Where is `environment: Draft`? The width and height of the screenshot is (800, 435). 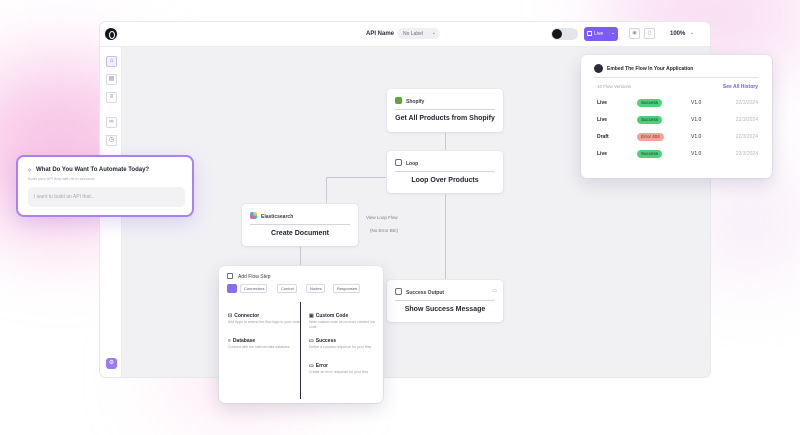 environment: Draft is located at coordinates (603, 137).